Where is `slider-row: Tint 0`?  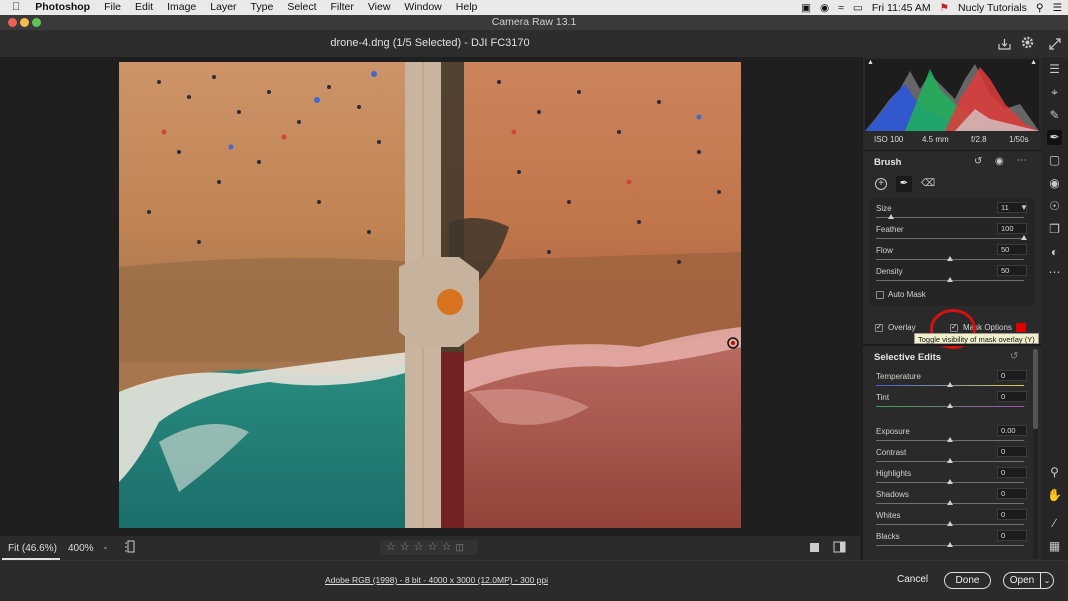 slider-row: Tint 0 is located at coordinates (953, 402).